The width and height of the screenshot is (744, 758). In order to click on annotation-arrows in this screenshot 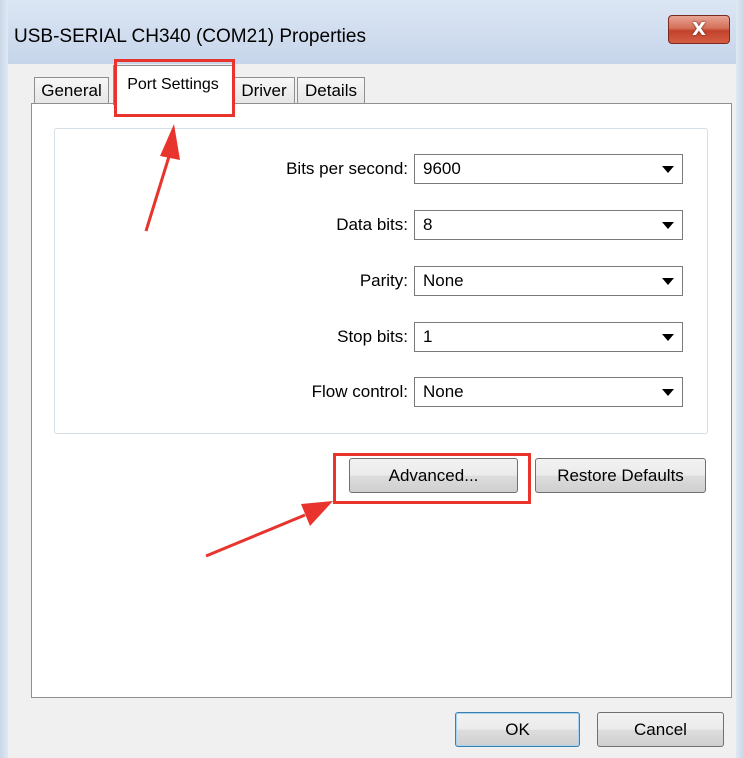, I will do `click(238, 341)`.